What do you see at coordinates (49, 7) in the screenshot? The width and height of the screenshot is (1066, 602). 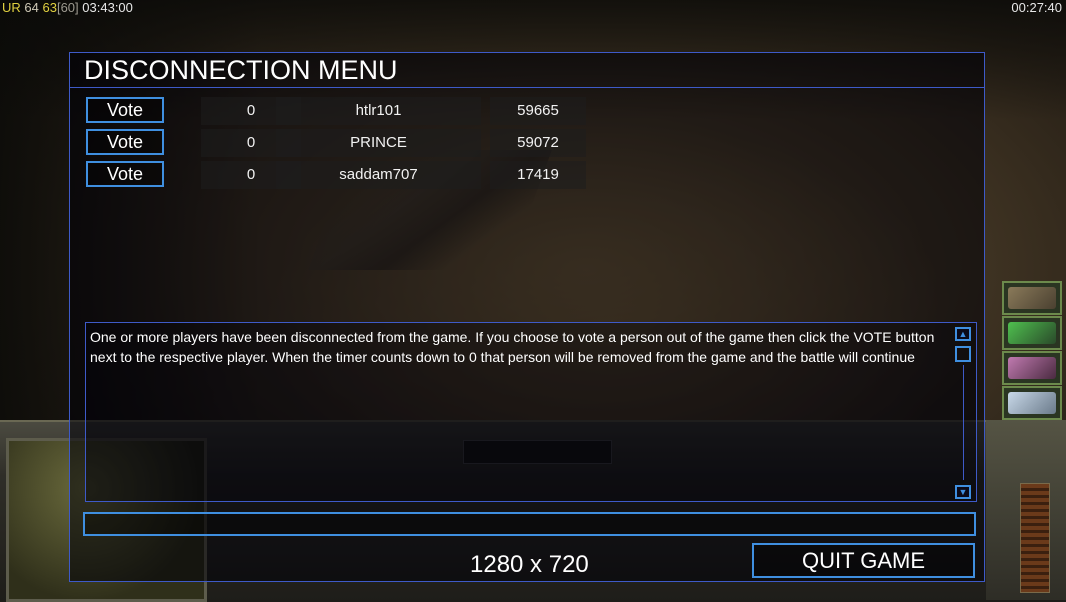 I see `hud-value-2: 63` at bounding box center [49, 7].